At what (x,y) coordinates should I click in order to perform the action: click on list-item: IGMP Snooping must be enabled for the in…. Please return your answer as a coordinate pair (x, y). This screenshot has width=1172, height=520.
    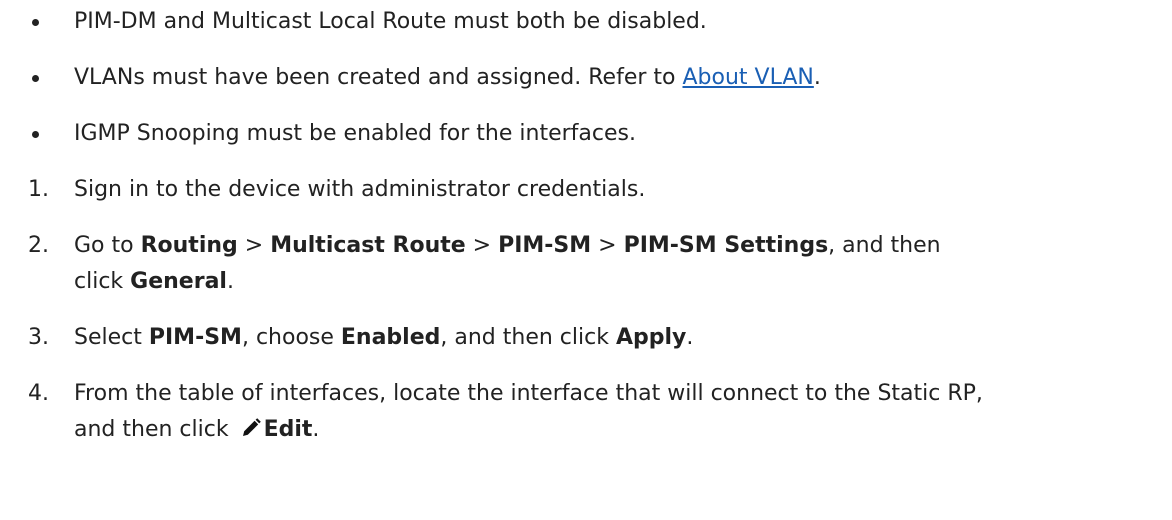
    Looking at the image, I should click on (586, 134).